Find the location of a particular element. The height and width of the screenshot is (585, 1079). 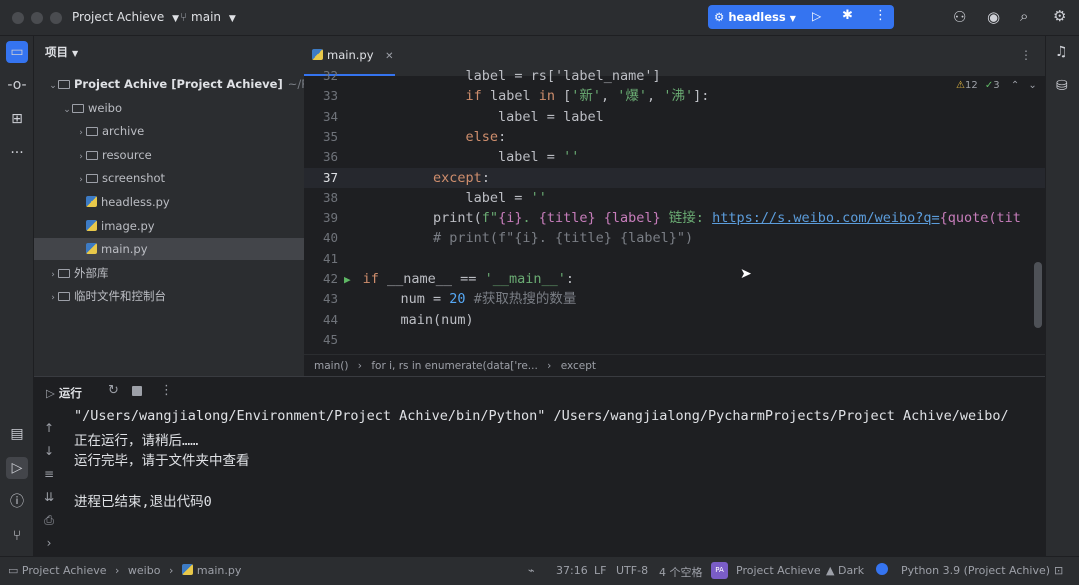

tree-item: › 临时文件和控制台 is located at coordinates (169, 296).